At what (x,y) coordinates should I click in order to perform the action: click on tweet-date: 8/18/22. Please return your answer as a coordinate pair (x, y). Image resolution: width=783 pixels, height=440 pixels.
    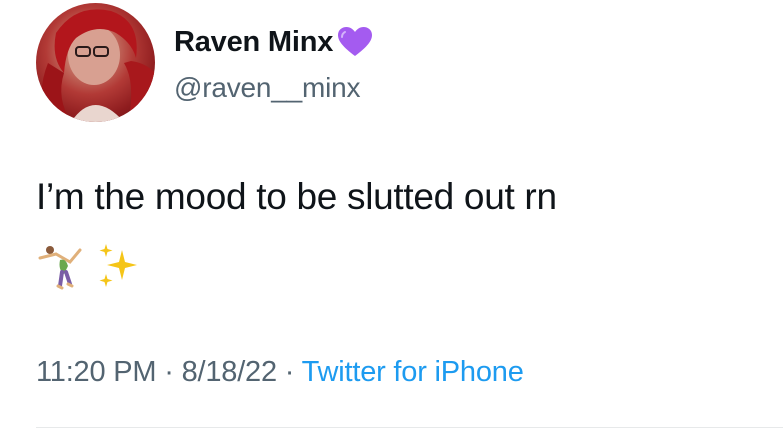
    Looking at the image, I should click on (230, 372).